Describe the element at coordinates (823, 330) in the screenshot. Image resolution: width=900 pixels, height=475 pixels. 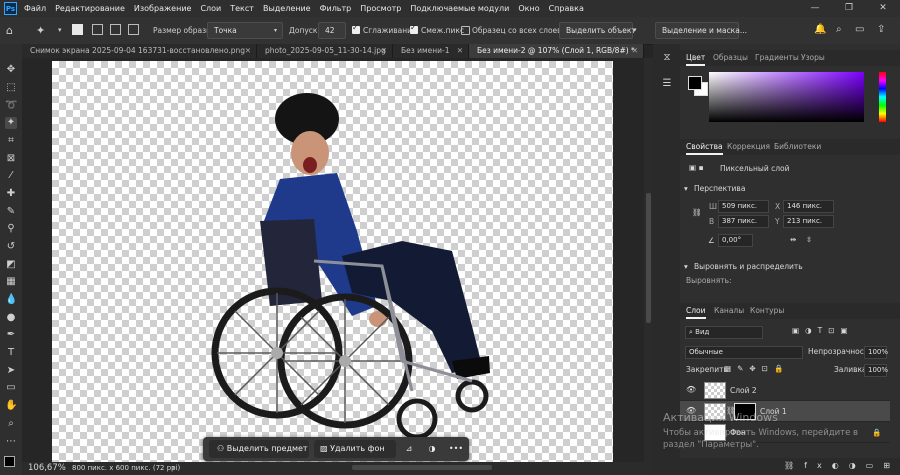
I see `filter-icons: ▣◑T⊡▣` at that location.